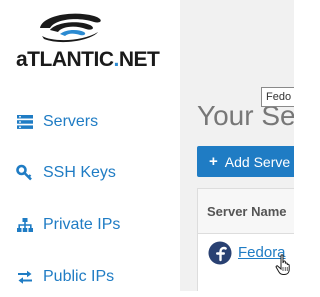 The width and height of the screenshot is (320, 297). What do you see at coordinates (213, 161) in the screenshot?
I see `plus-icon: +` at bounding box center [213, 161].